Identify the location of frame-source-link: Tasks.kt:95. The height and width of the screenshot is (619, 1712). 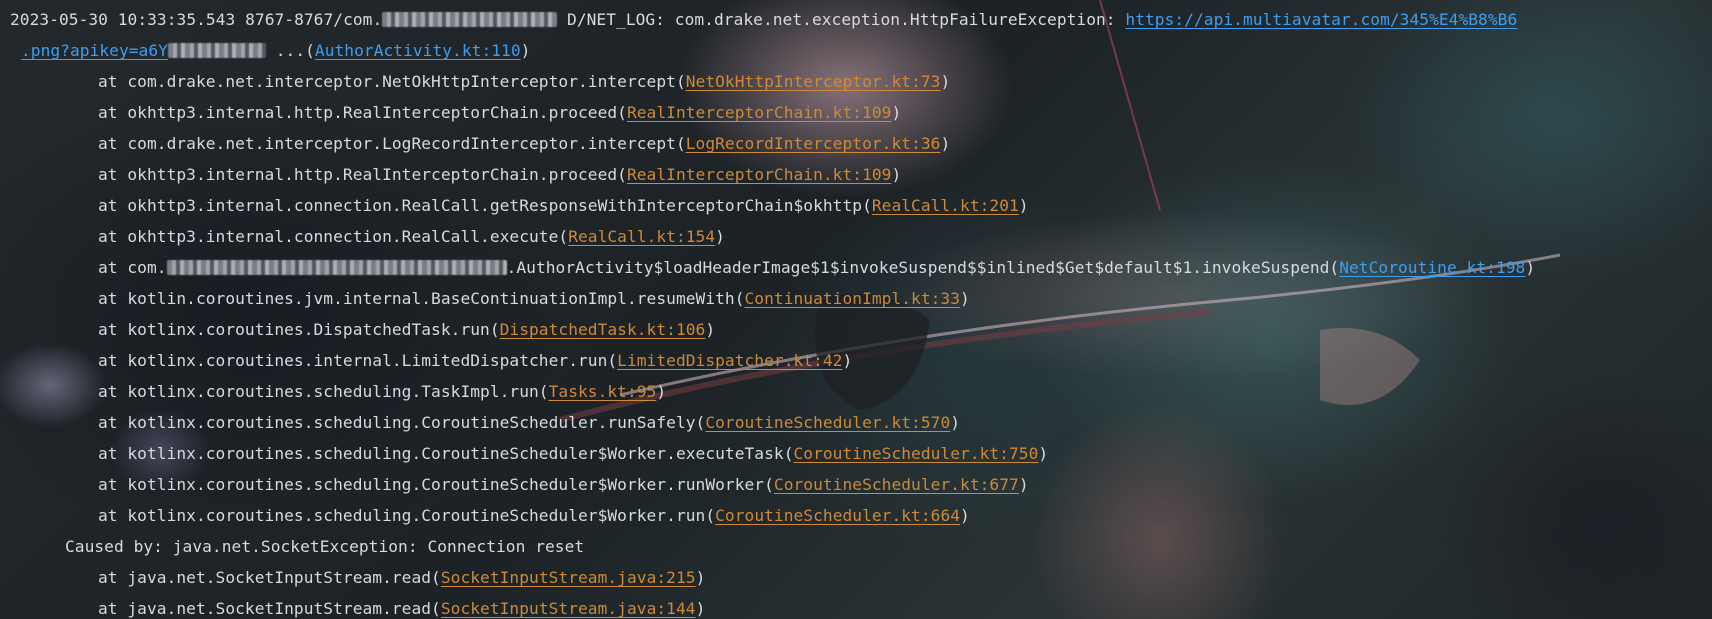
(603, 391).